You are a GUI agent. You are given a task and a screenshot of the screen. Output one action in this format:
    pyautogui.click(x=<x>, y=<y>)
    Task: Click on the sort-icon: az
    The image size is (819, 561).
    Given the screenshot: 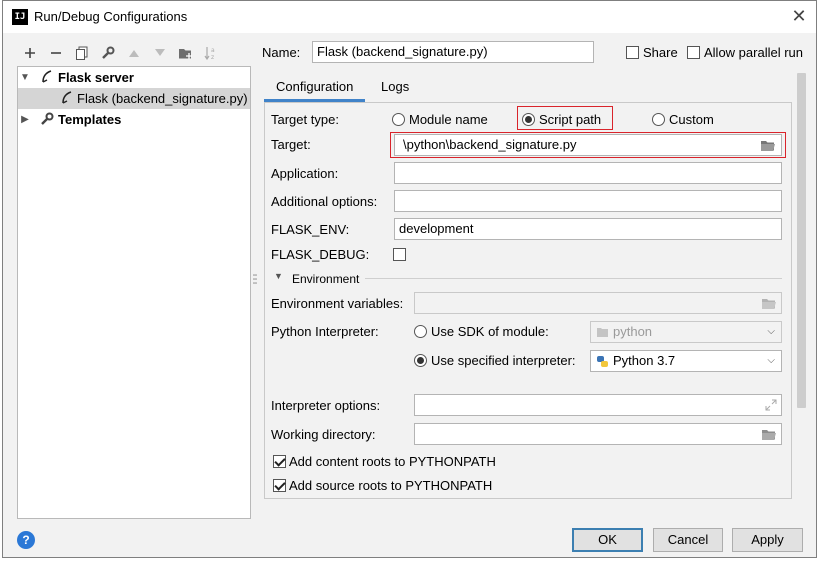 What is the action you would take?
    pyautogui.click(x=212, y=53)
    